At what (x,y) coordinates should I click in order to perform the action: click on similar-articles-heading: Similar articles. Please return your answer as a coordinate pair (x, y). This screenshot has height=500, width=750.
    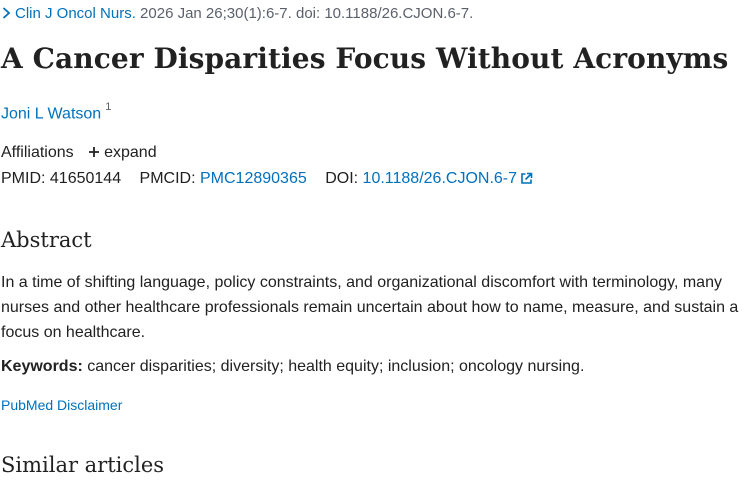
    Looking at the image, I should click on (83, 465).